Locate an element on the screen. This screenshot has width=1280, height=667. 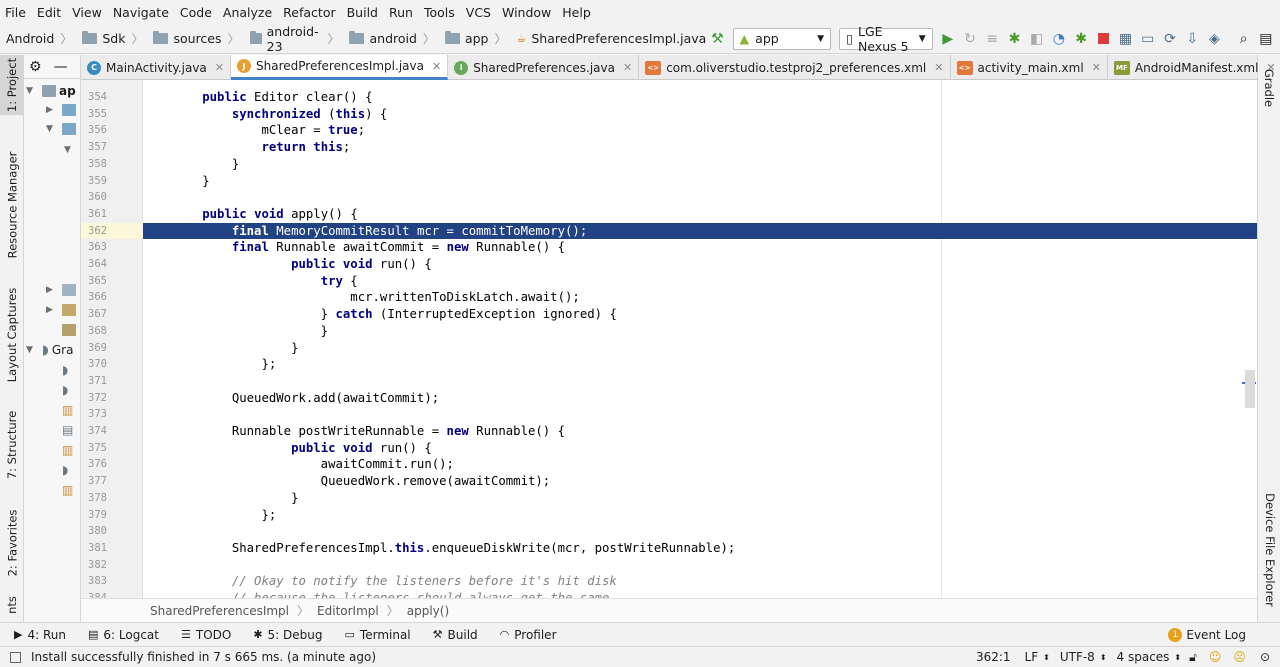
left-tab-resource-manager: Resource Manager is located at coordinates (12, 205).